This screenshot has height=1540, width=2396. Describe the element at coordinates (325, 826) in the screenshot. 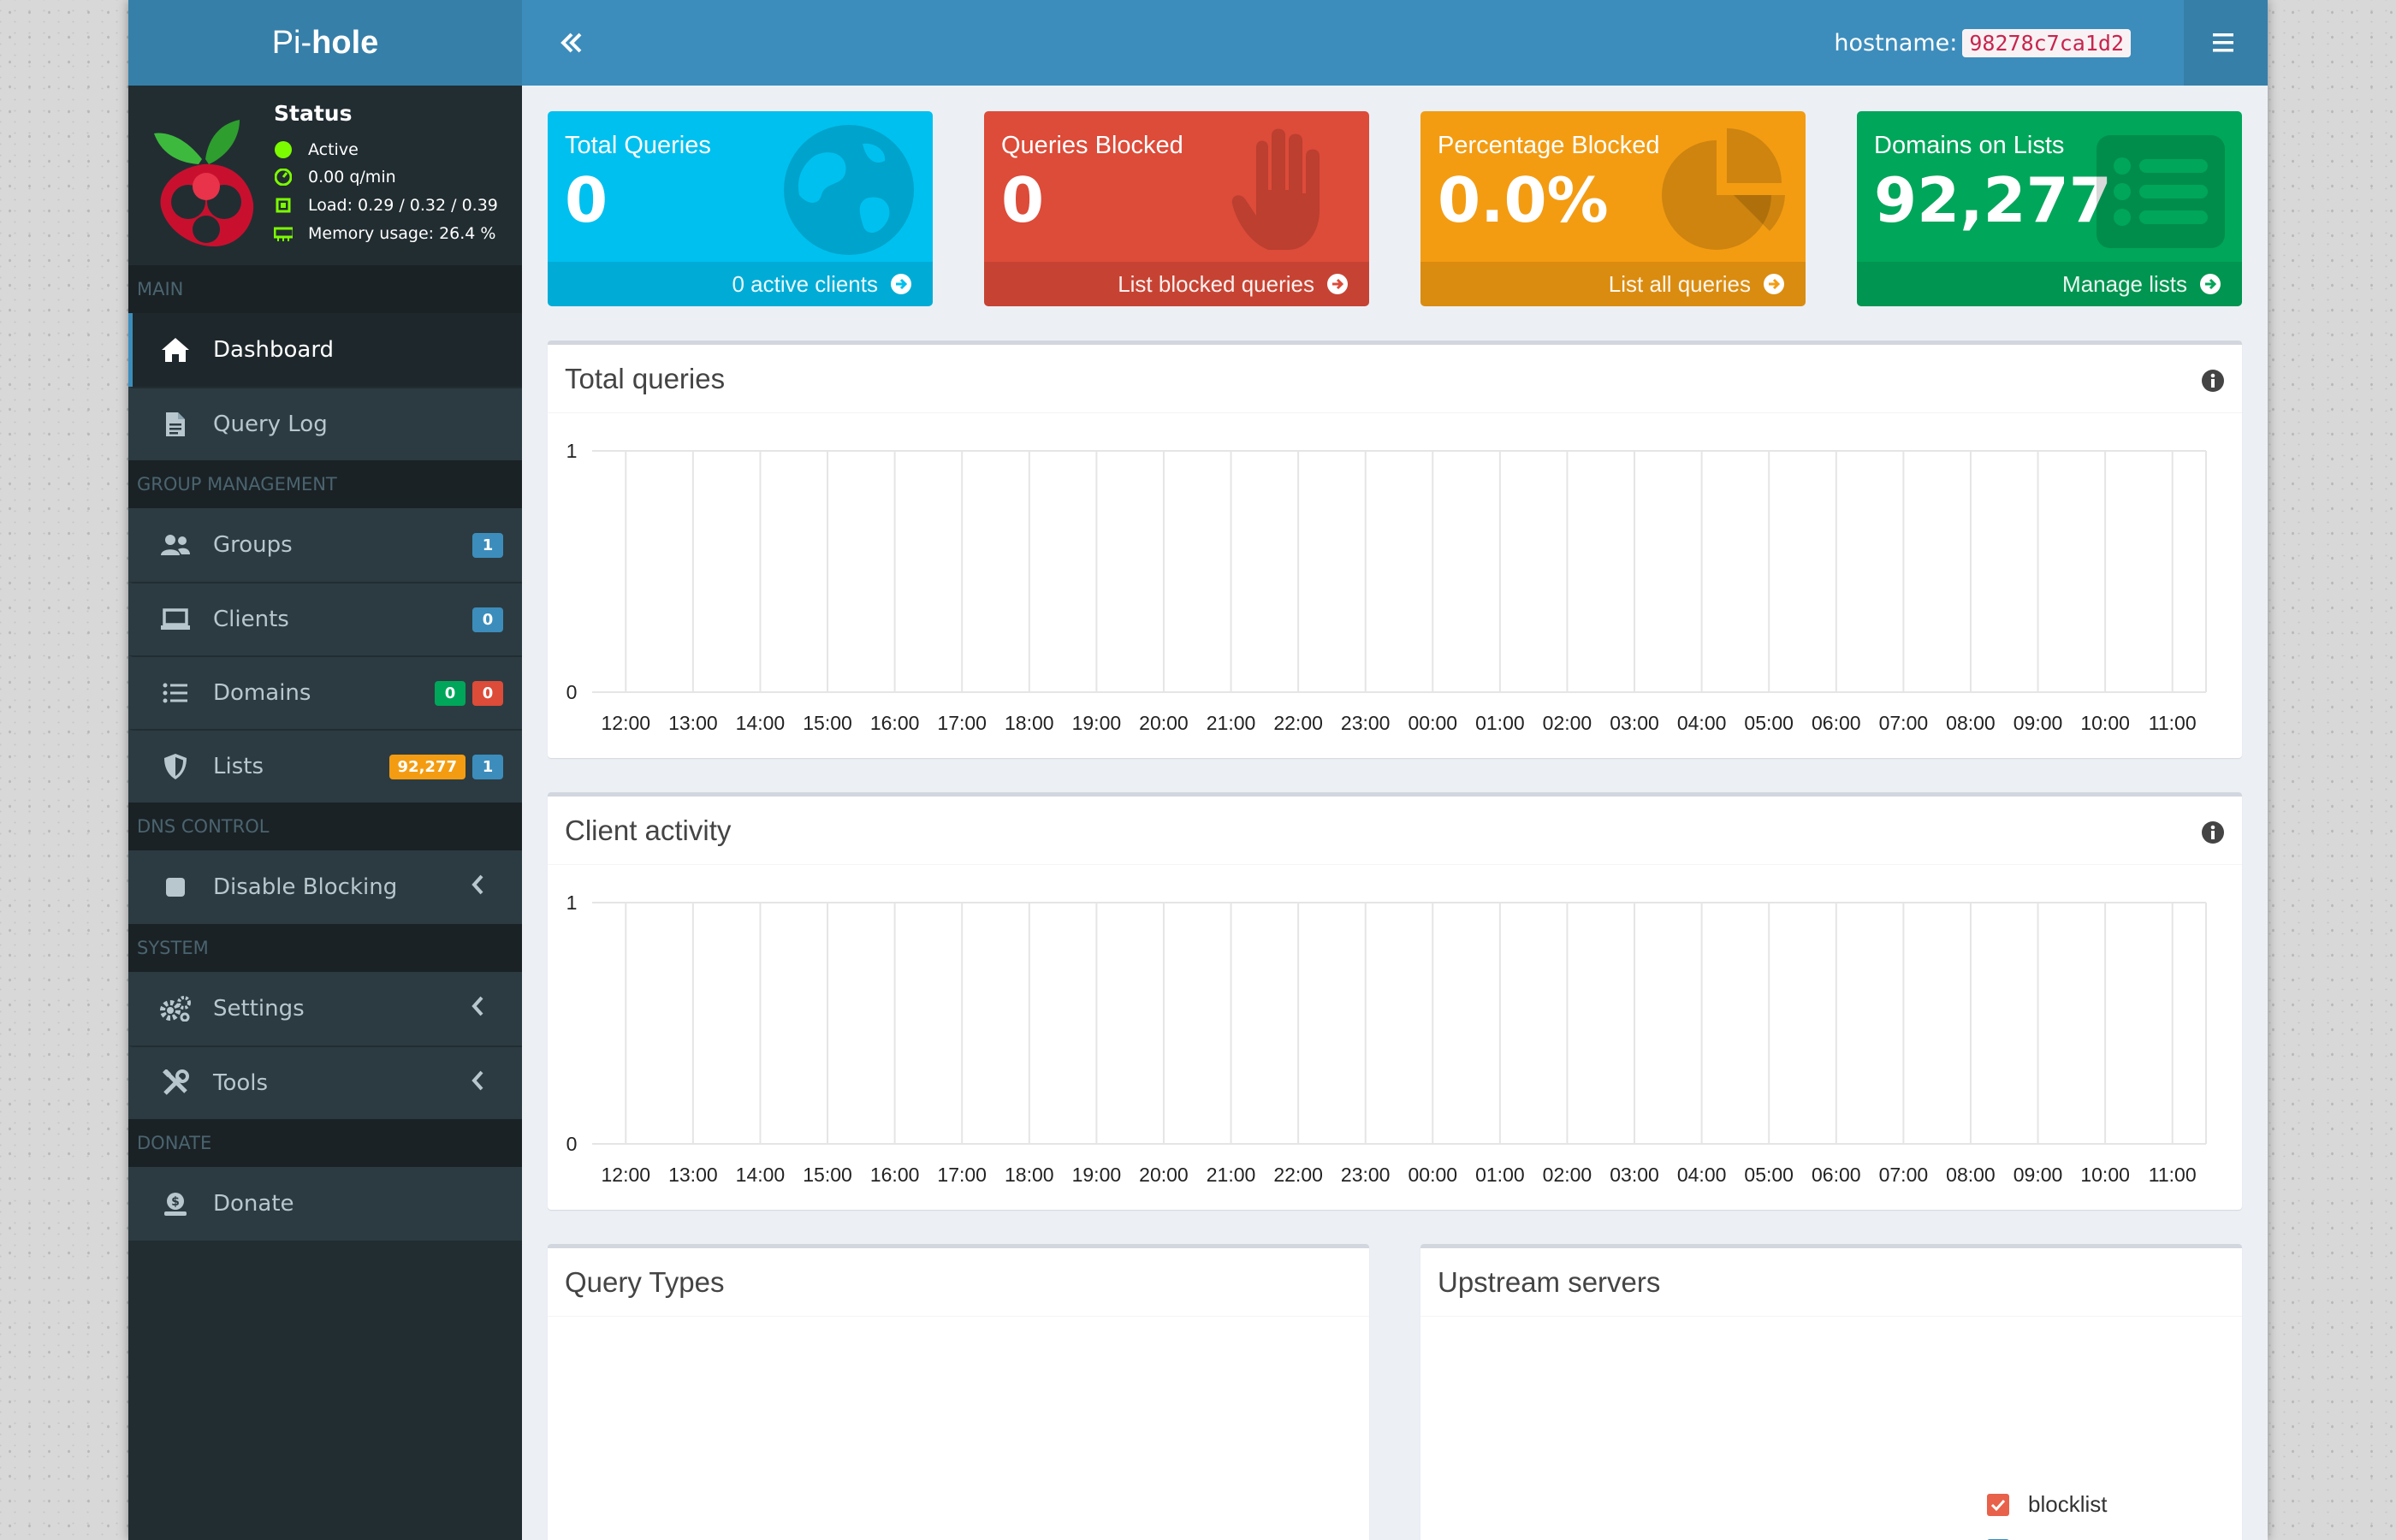

I see `section-dns-control: DNS CONTROL` at that location.